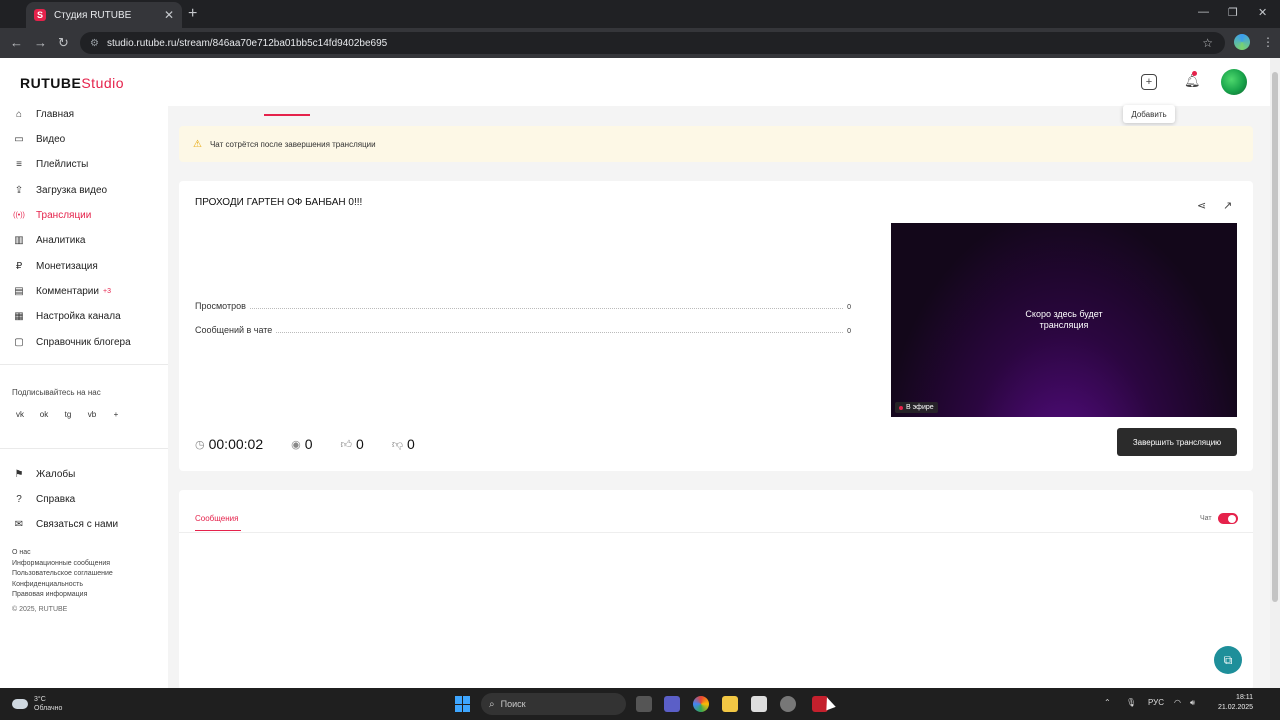  I want to click on playlist-icon: ≡, so click(19, 164).